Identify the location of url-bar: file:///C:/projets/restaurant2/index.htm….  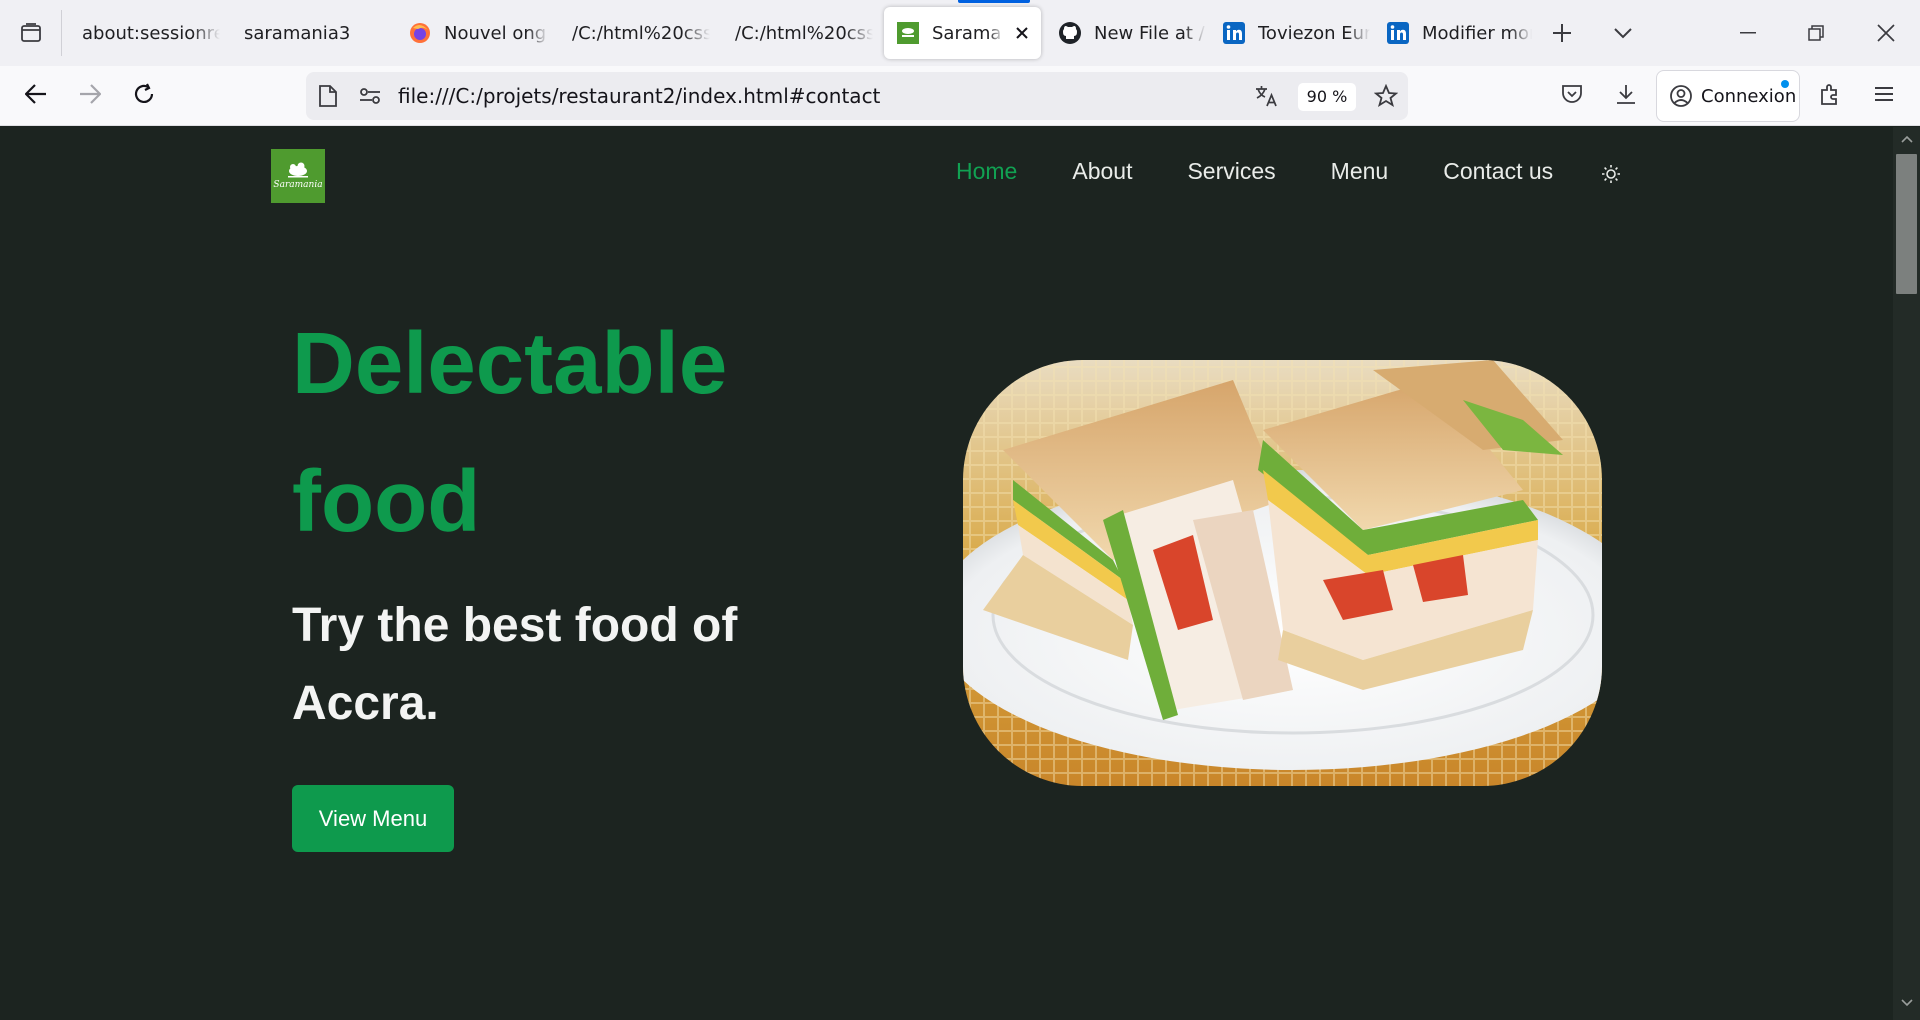
(857, 96).